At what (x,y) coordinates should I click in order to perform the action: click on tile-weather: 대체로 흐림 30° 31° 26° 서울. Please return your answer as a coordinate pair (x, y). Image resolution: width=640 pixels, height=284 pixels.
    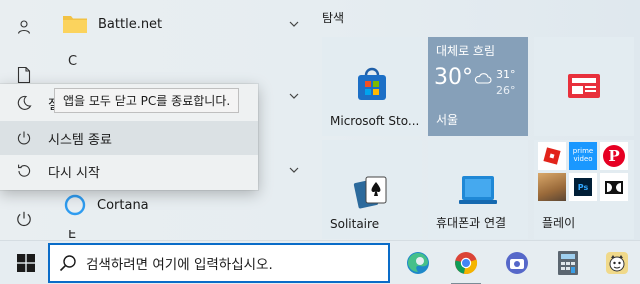
    Looking at the image, I should click on (478, 86).